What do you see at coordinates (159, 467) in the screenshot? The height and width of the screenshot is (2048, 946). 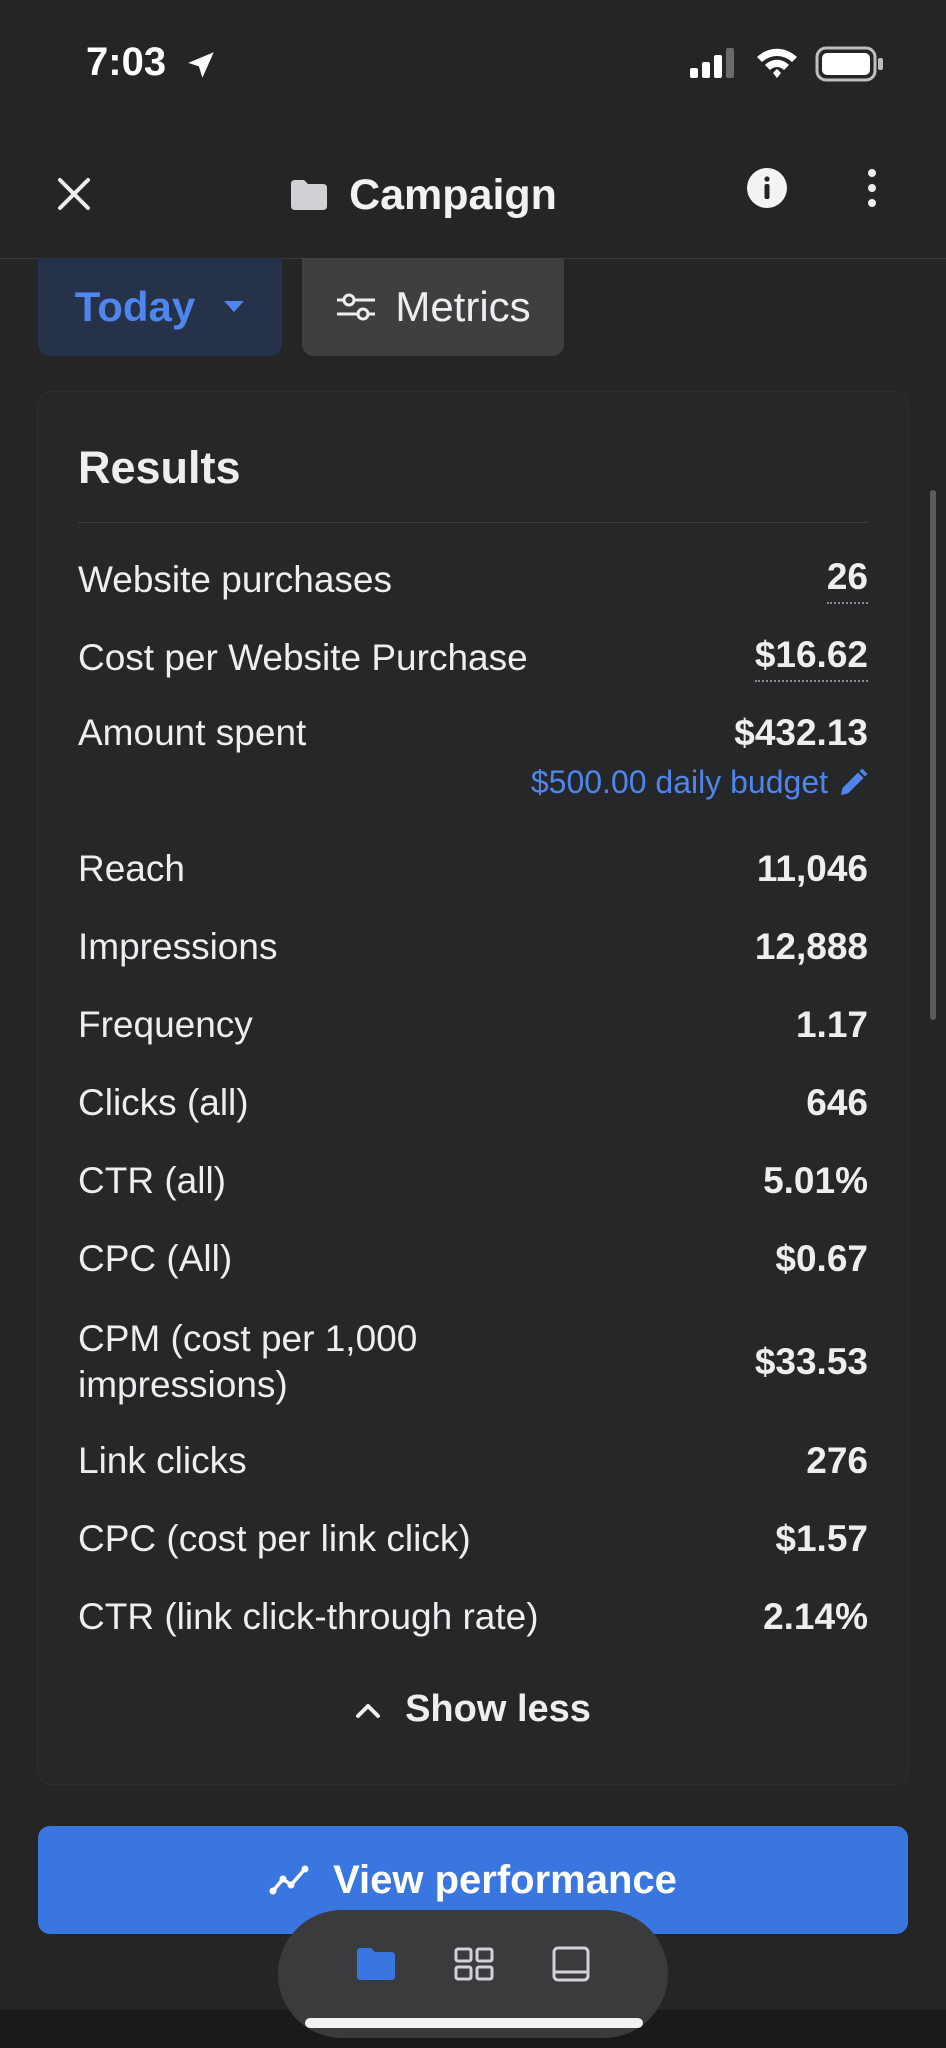 I see `results-title: Results` at bounding box center [159, 467].